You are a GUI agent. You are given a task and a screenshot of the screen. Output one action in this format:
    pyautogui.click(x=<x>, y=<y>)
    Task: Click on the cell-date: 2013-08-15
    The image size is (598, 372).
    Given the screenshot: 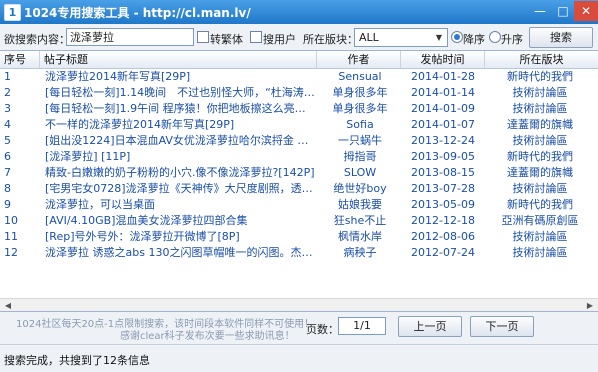 What is the action you would take?
    pyautogui.click(x=443, y=172)
    